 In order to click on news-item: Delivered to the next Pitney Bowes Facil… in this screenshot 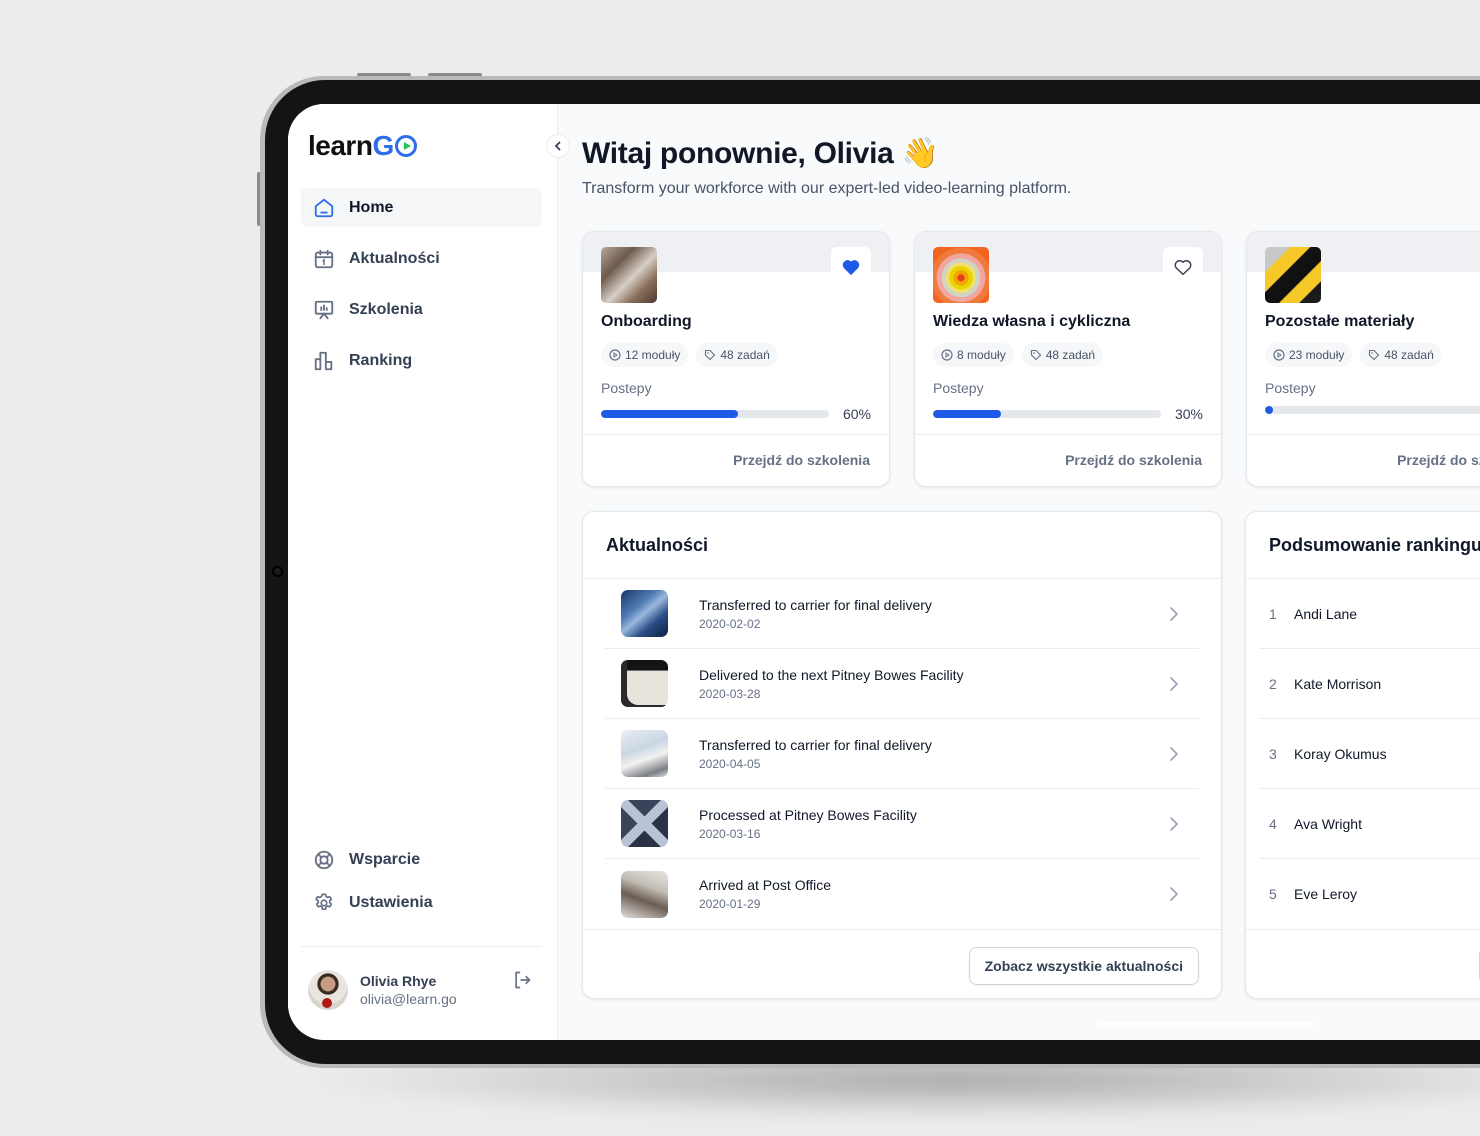, I will do `click(902, 684)`.